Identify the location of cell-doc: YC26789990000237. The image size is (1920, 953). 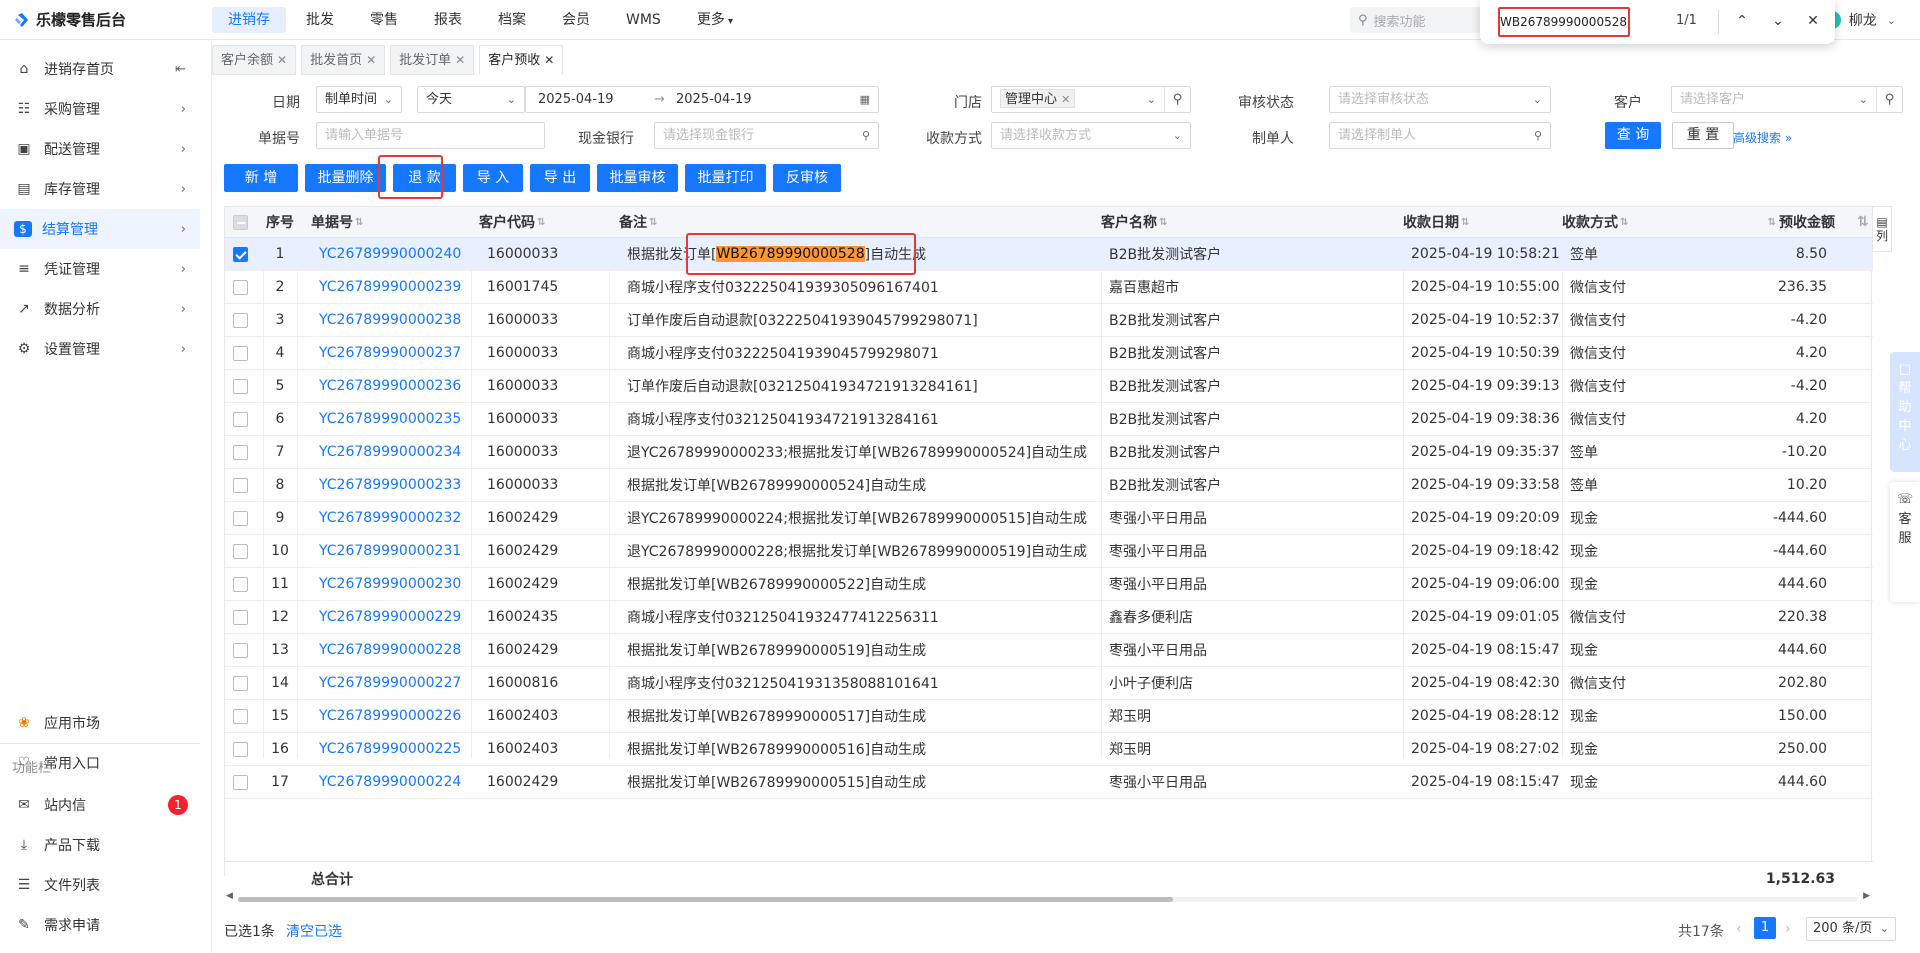
(395, 353).